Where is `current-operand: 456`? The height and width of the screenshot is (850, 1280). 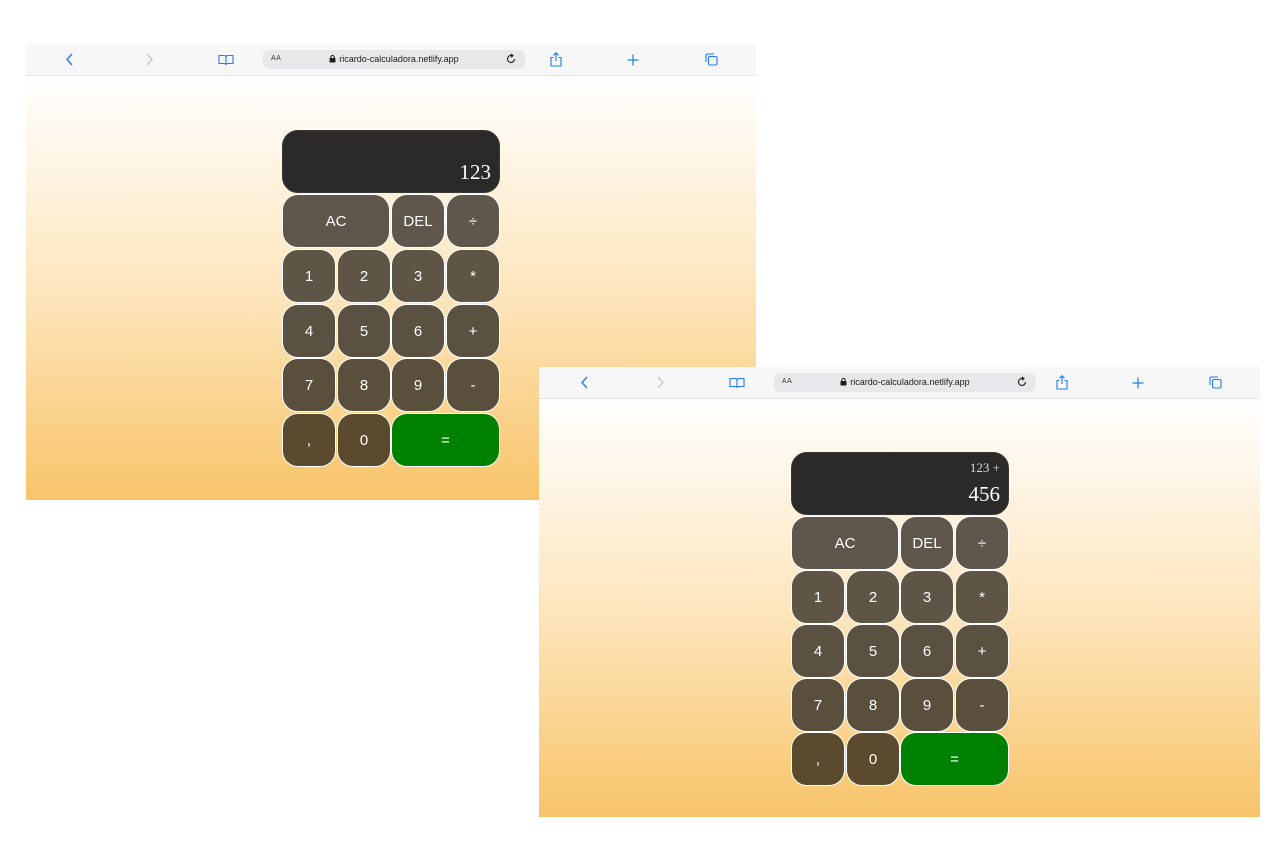
current-operand: 456 is located at coordinates (984, 494).